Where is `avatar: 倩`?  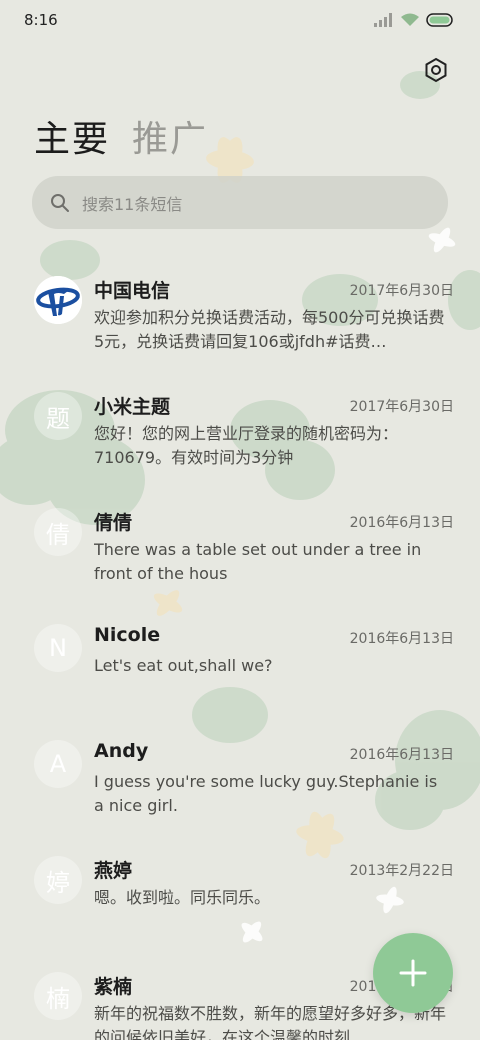
avatar: 倩 is located at coordinates (58, 532).